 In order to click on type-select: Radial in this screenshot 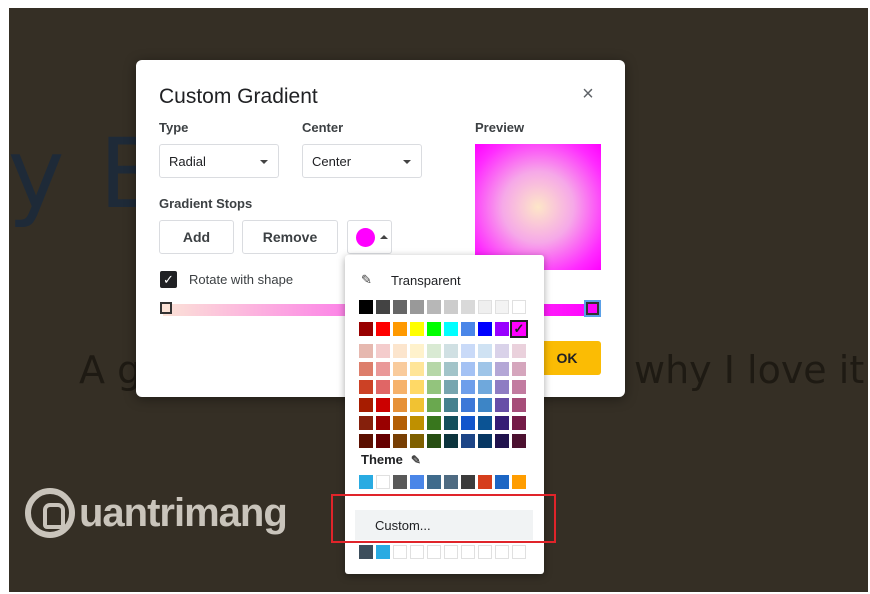, I will do `click(219, 161)`.